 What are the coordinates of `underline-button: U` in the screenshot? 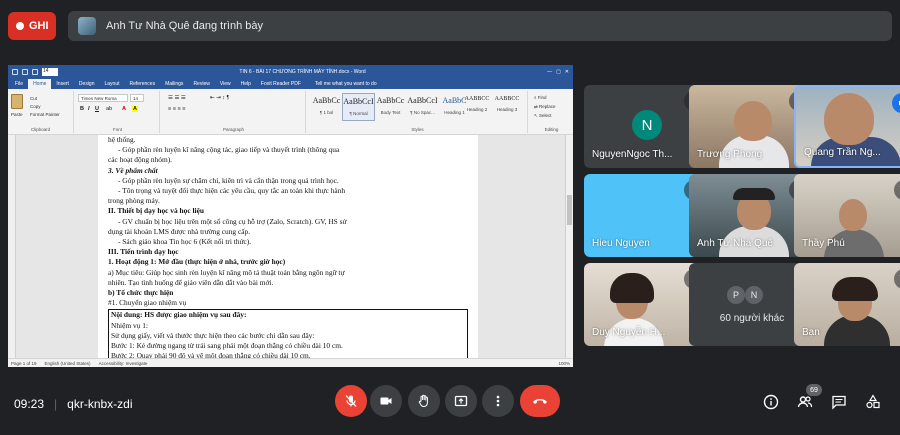 It's located at (97, 109).